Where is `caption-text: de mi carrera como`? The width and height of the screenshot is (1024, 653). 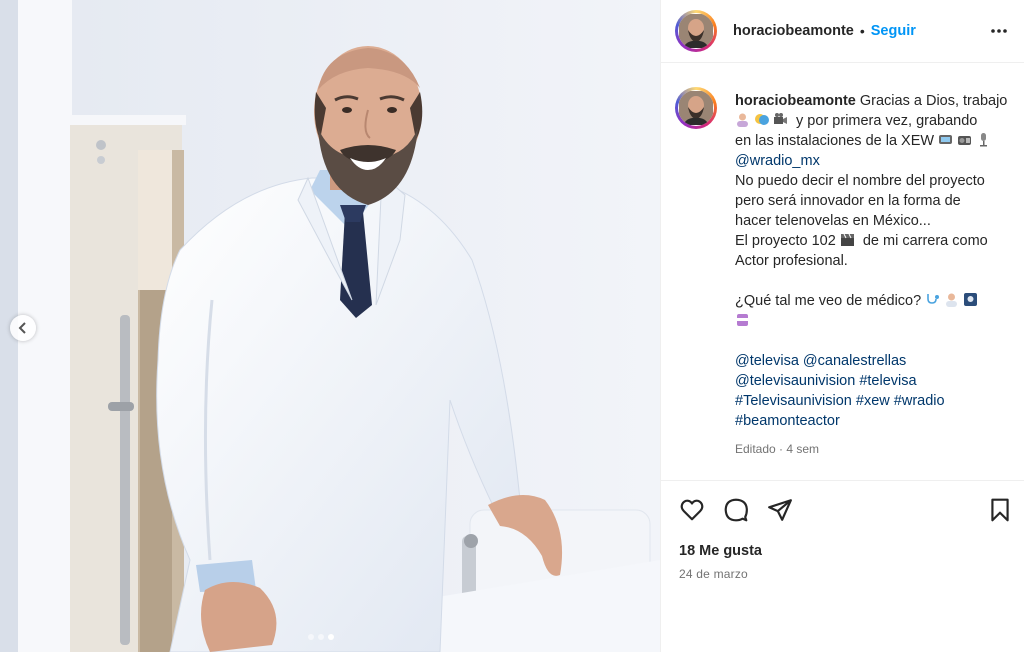
caption-text: de mi carrera como is located at coordinates (925, 241).